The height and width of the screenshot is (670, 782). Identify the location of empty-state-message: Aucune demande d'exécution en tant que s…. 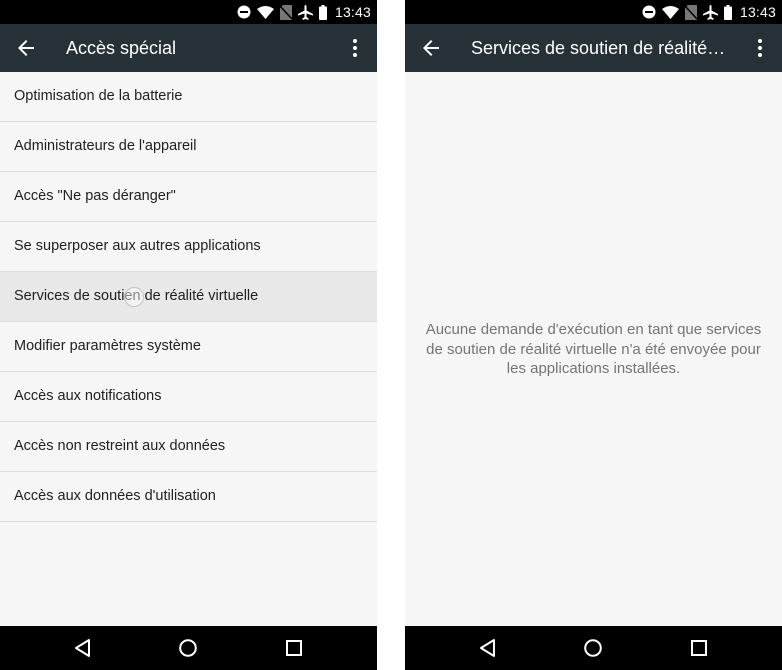
(593, 349).